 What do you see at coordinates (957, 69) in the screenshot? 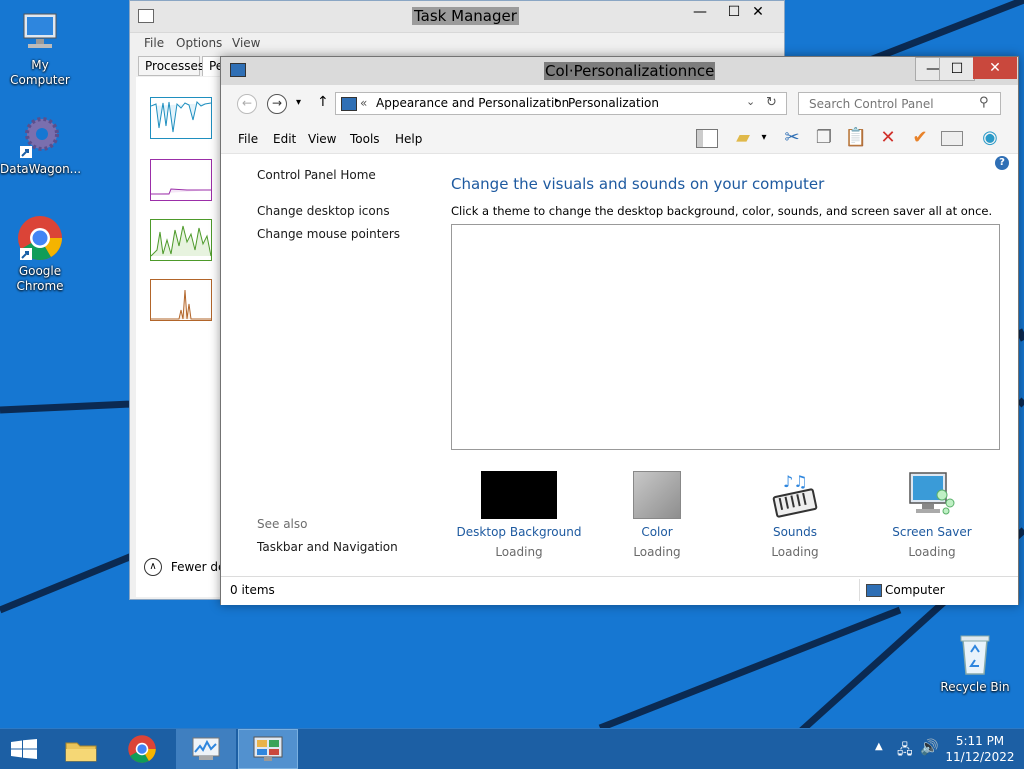
I see `maximize-button: ☐` at bounding box center [957, 69].